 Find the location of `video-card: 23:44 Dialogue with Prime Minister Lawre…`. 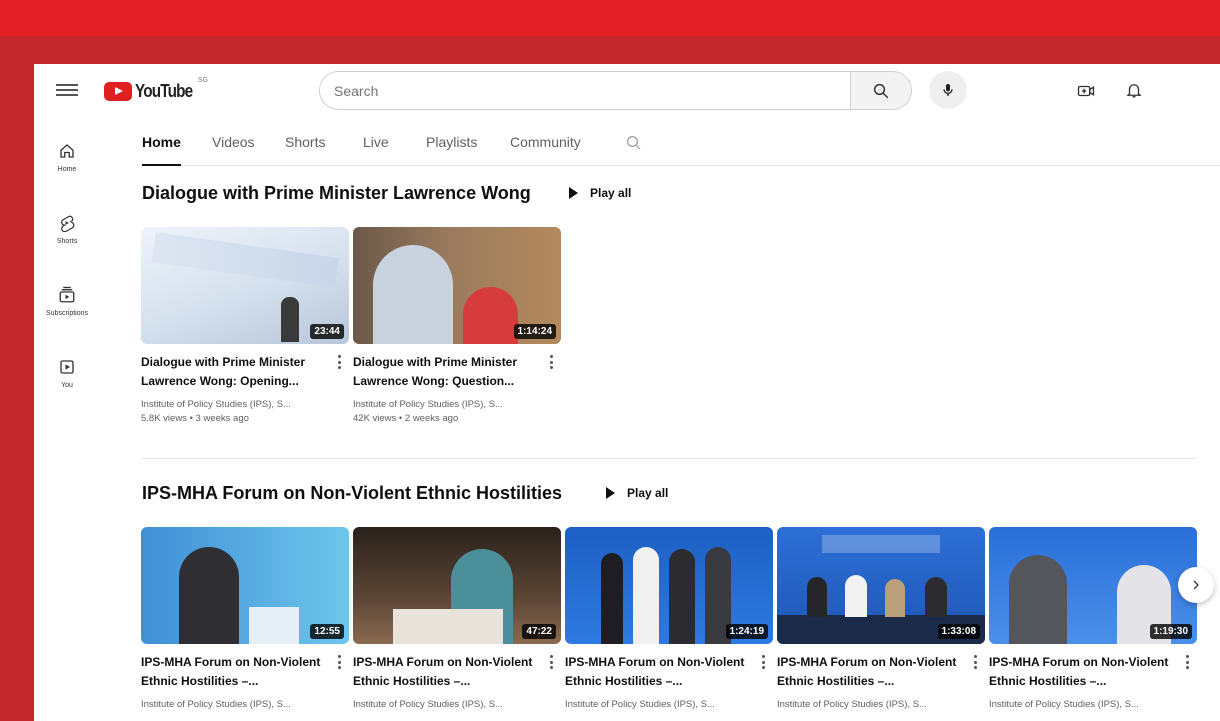

video-card: 23:44 Dialogue with Prime Minister Lawre… is located at coordinates (245, 325).